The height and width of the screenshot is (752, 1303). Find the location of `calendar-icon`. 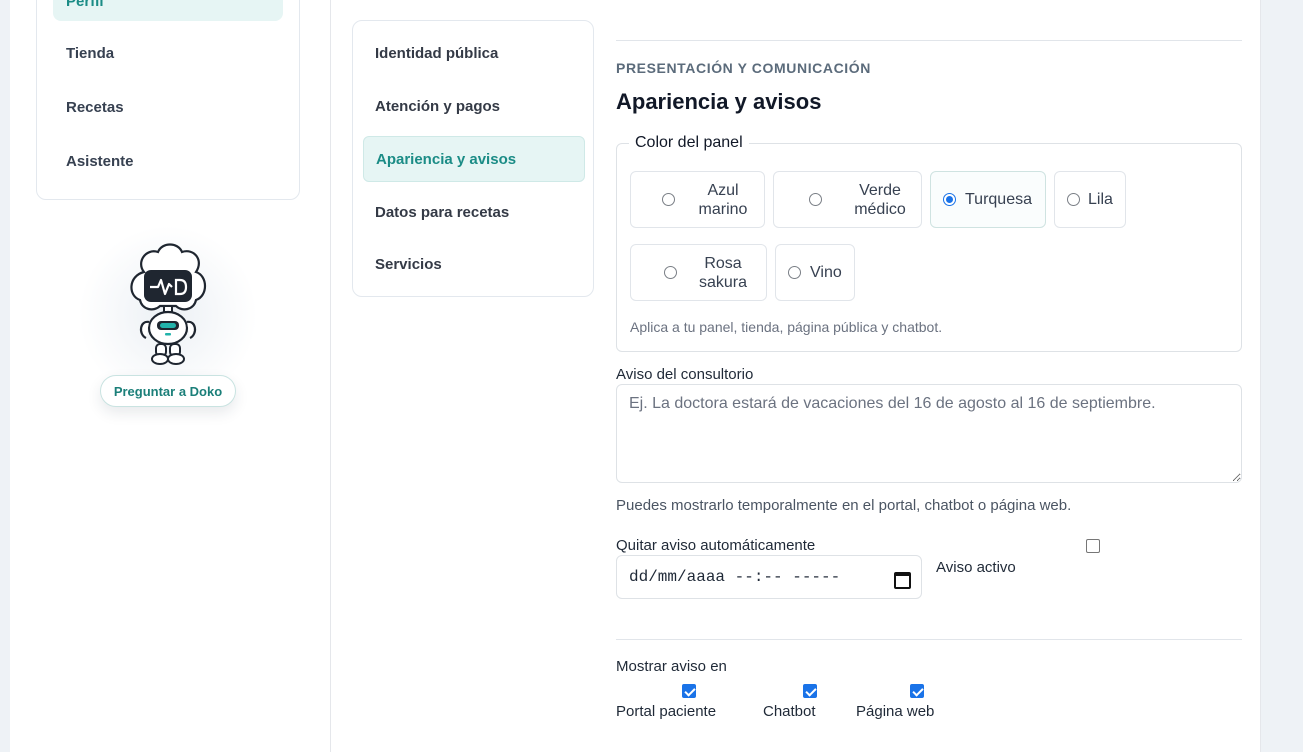

calendar-icon is located at coordinates (902, 579).